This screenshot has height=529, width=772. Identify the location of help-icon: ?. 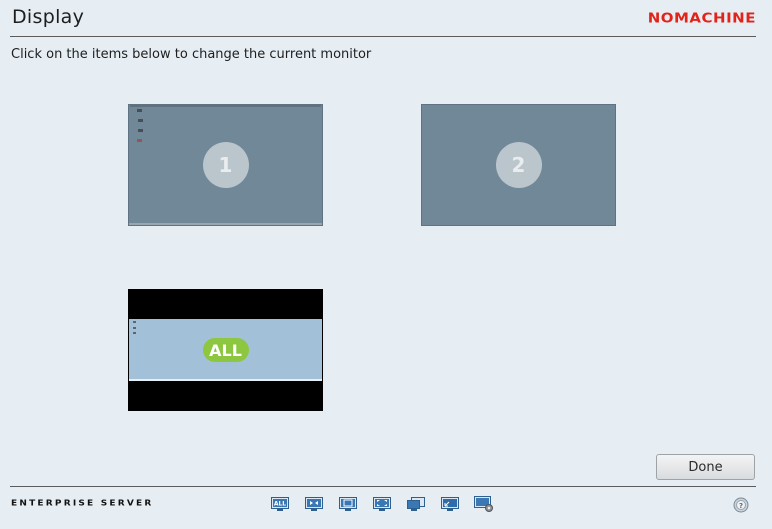
(741, 505).